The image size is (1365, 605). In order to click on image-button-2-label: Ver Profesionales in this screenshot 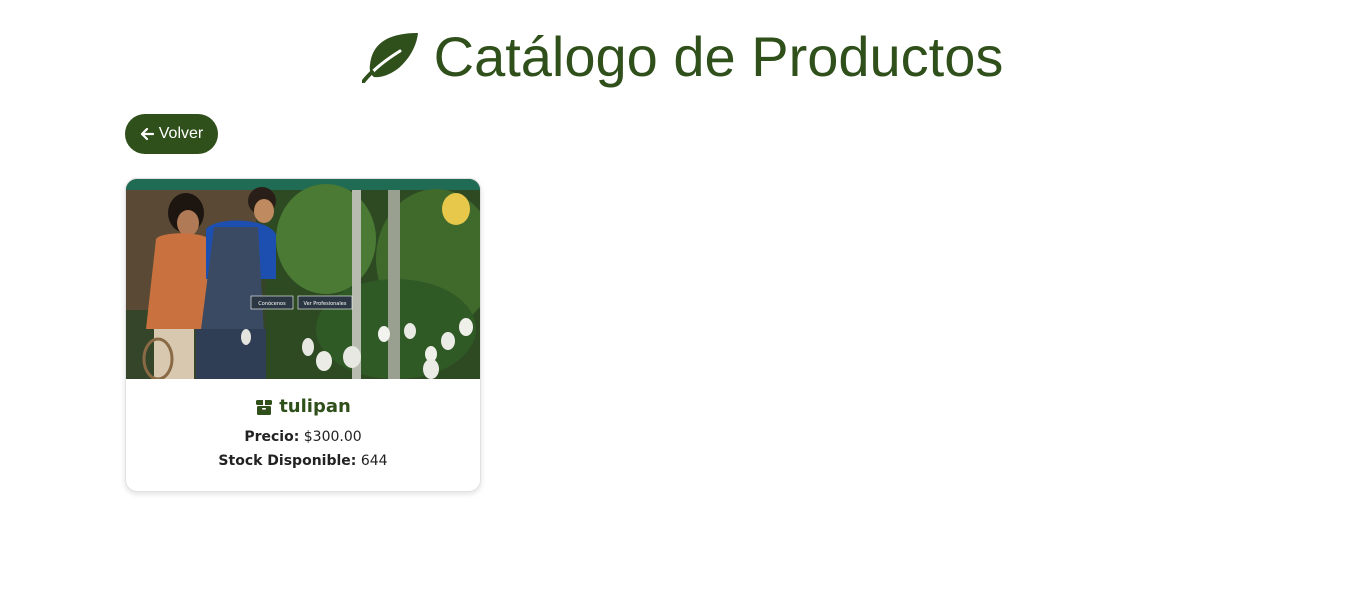, I will do `click(325, 304)`.